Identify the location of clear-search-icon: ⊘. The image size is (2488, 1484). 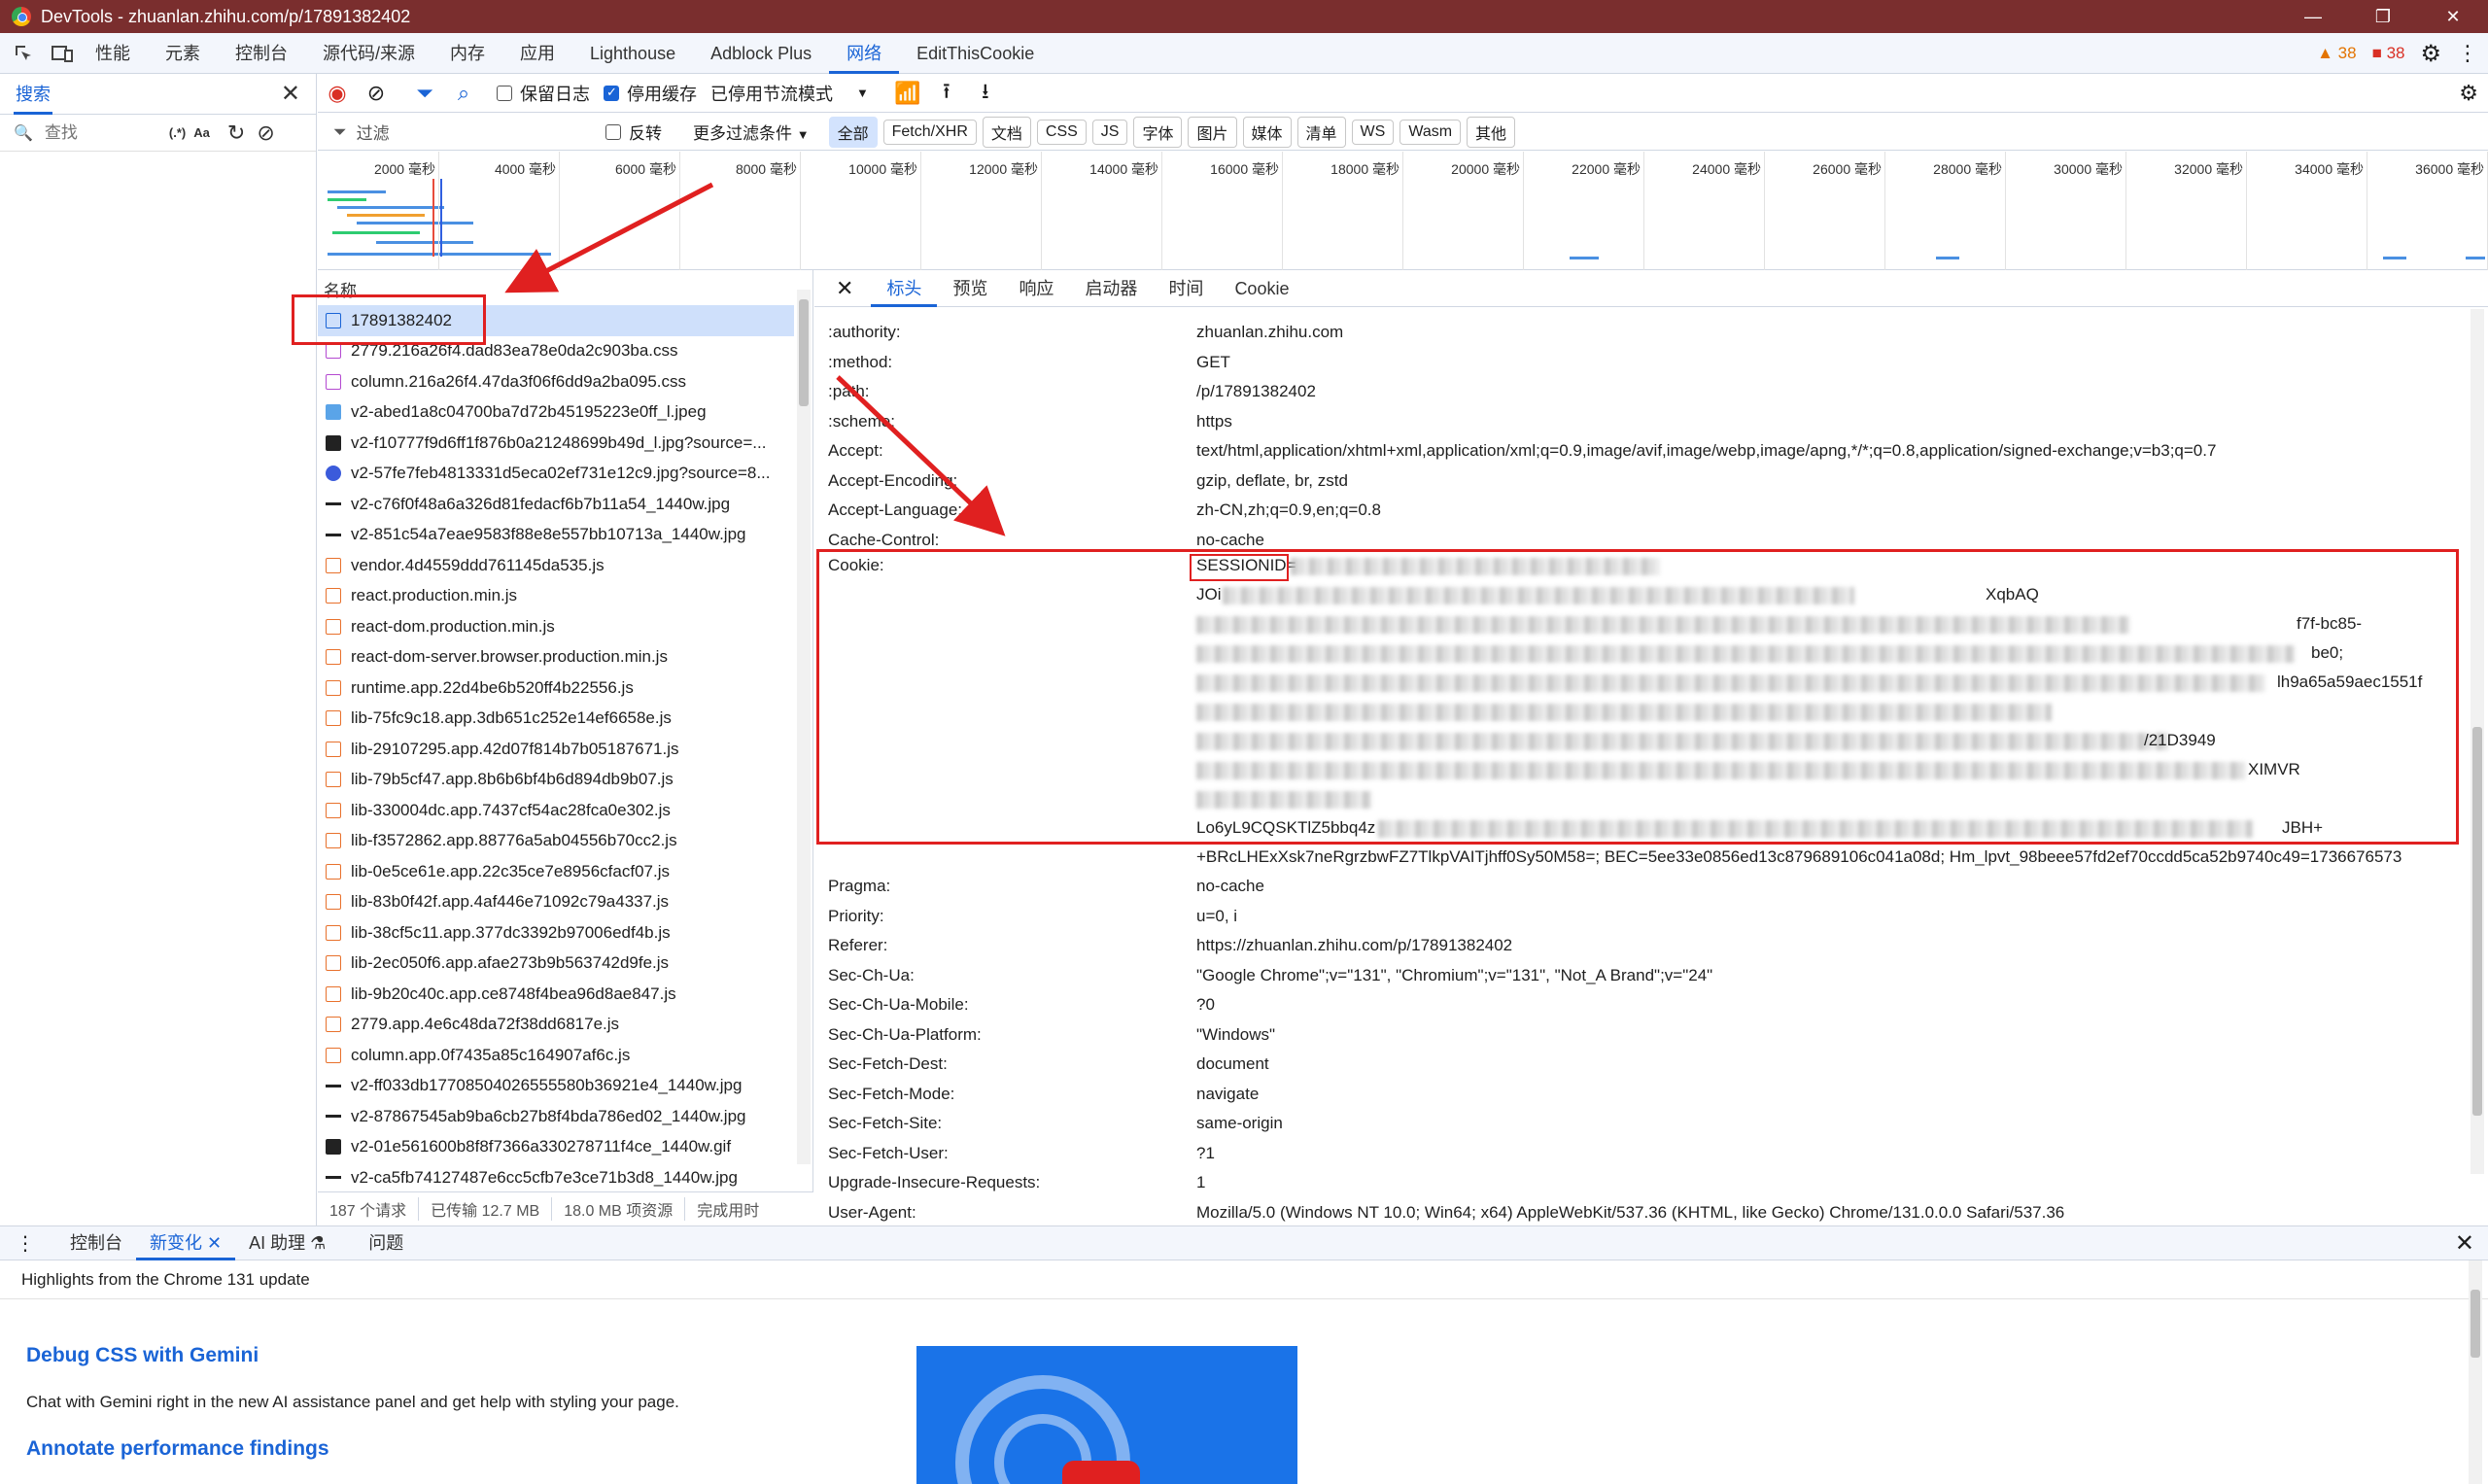
(265, 133).